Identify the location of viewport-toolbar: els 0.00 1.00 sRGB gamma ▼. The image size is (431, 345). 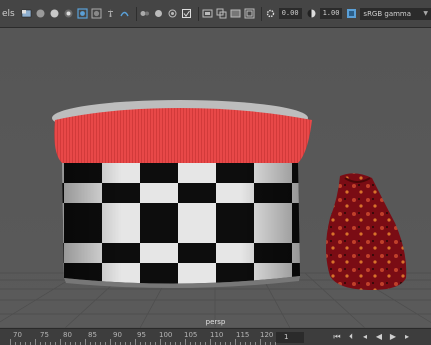
(215, 14).